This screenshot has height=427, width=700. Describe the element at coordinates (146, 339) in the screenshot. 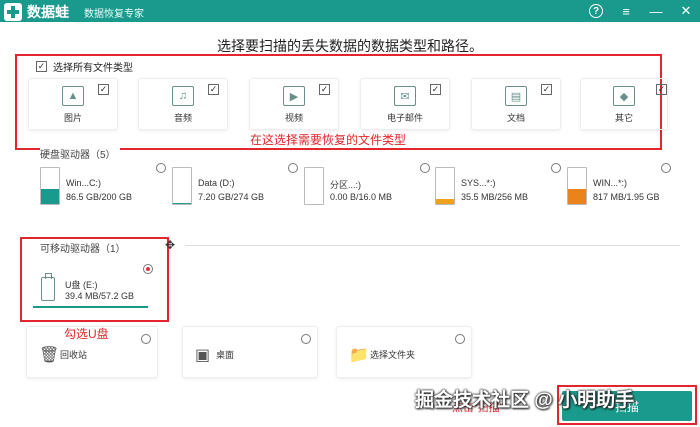

I see `location-radio-recycle-bin` at that location.